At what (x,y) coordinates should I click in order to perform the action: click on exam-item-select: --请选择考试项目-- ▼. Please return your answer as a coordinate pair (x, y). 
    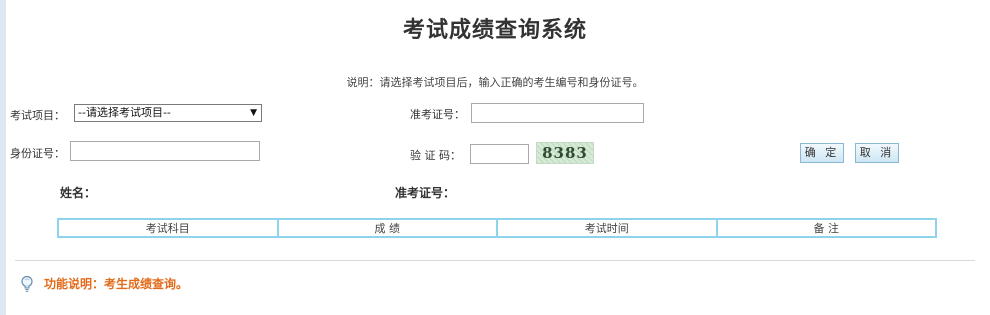
    Looking at the image, I should click on (168, 113).